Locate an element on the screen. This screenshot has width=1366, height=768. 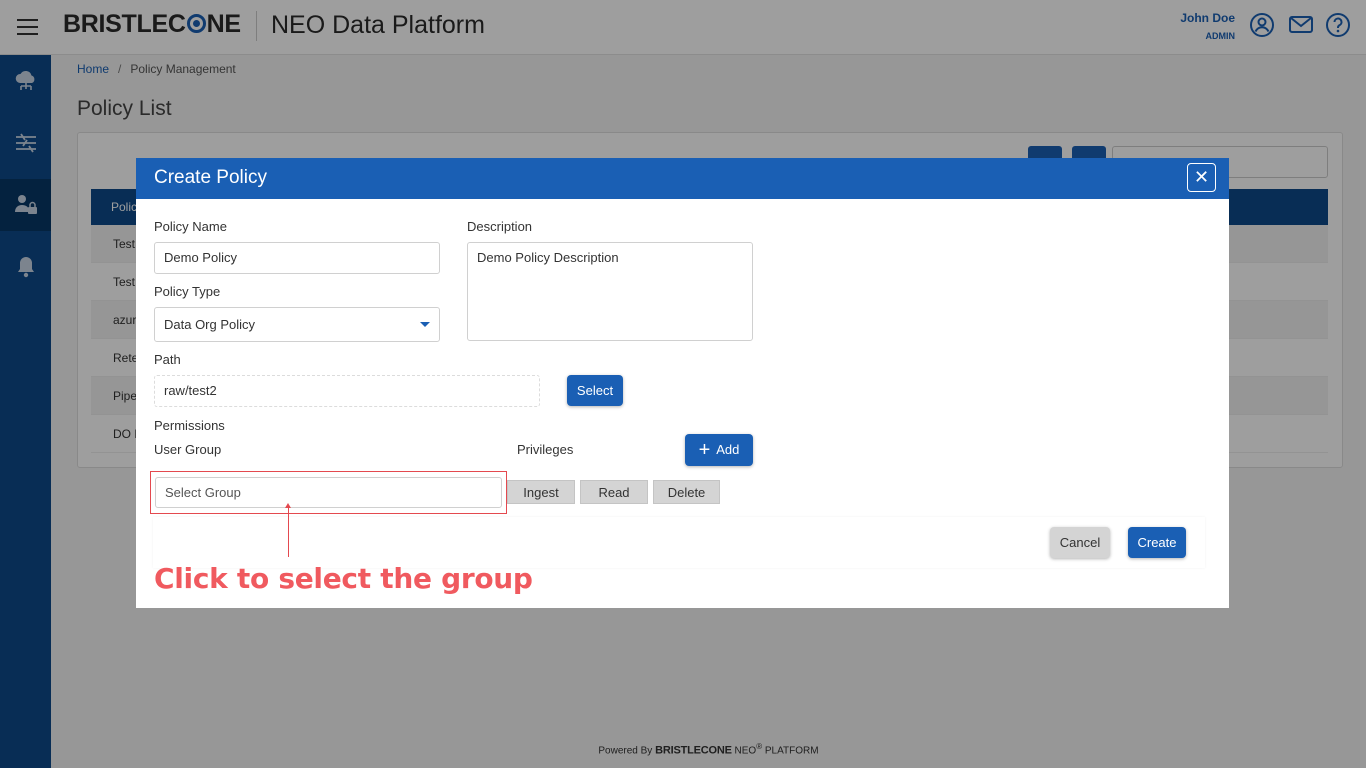
dialog-title: Create Policy is located at coordinates (210, 177).